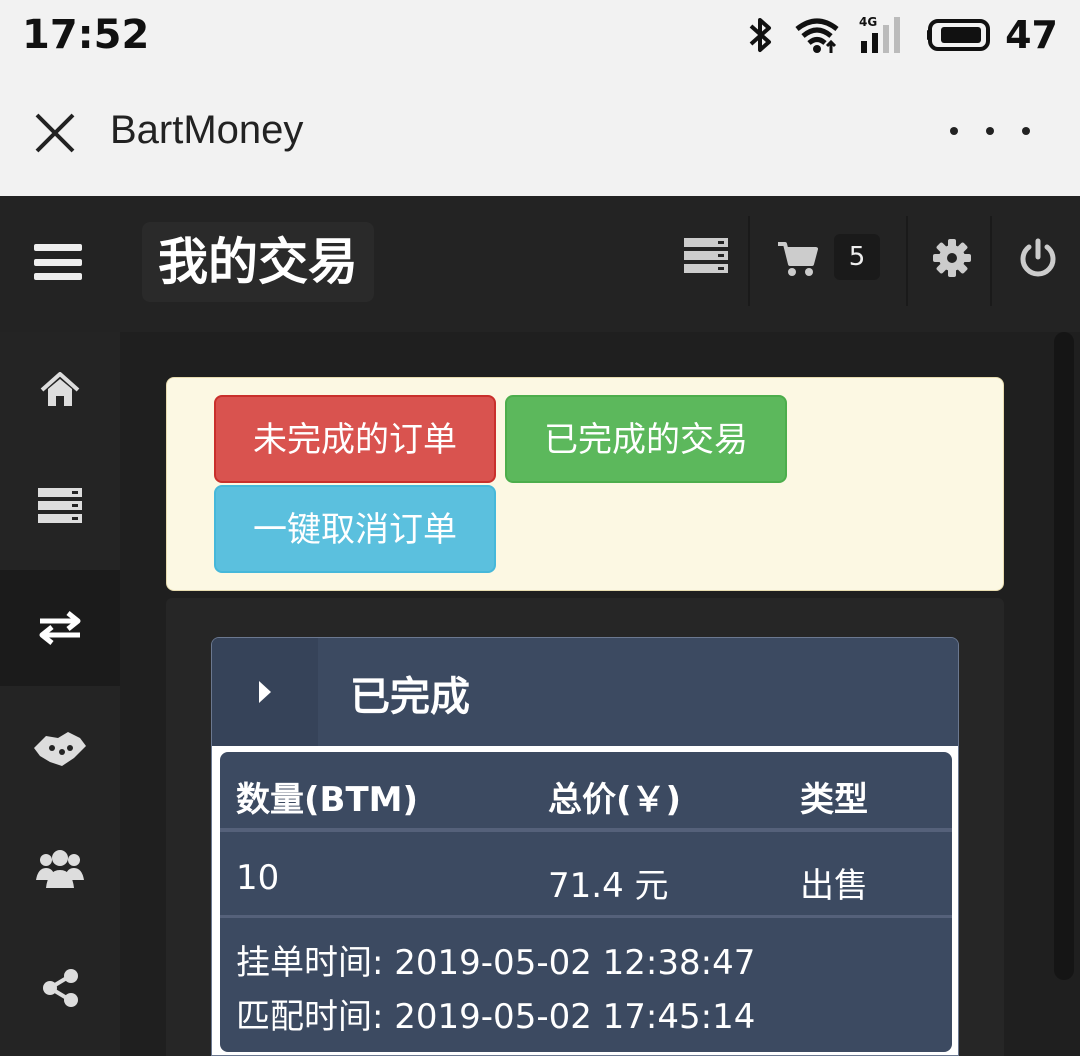 Image resolution: width=1080 pixels, height=1056 pixels. Describe the element at coordinates (86, 35) in the screenshot. I see `status-time: 17:52` at that location.